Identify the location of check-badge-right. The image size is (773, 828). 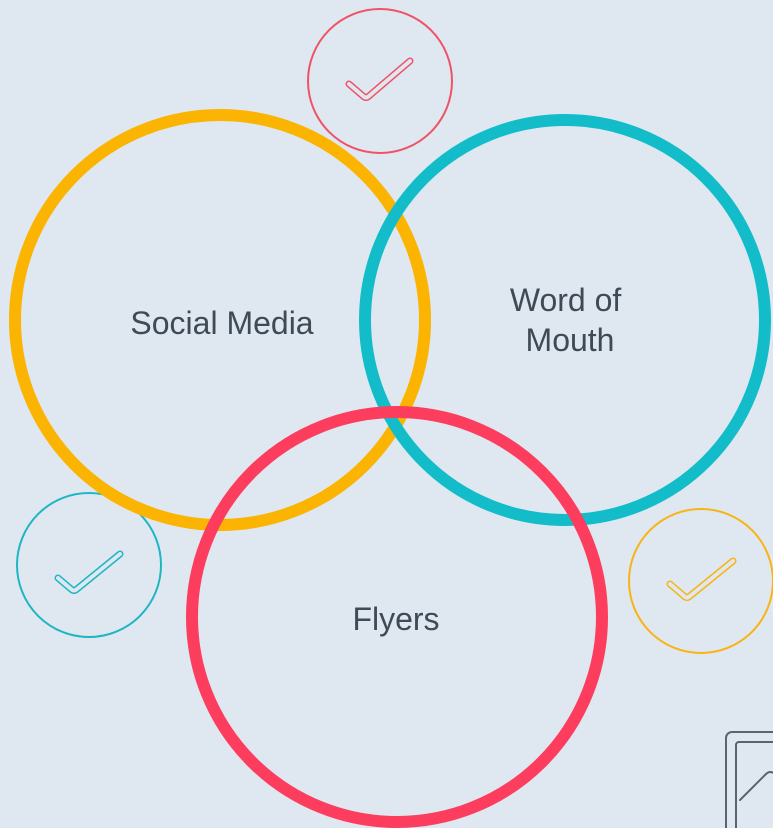
(700, 581).